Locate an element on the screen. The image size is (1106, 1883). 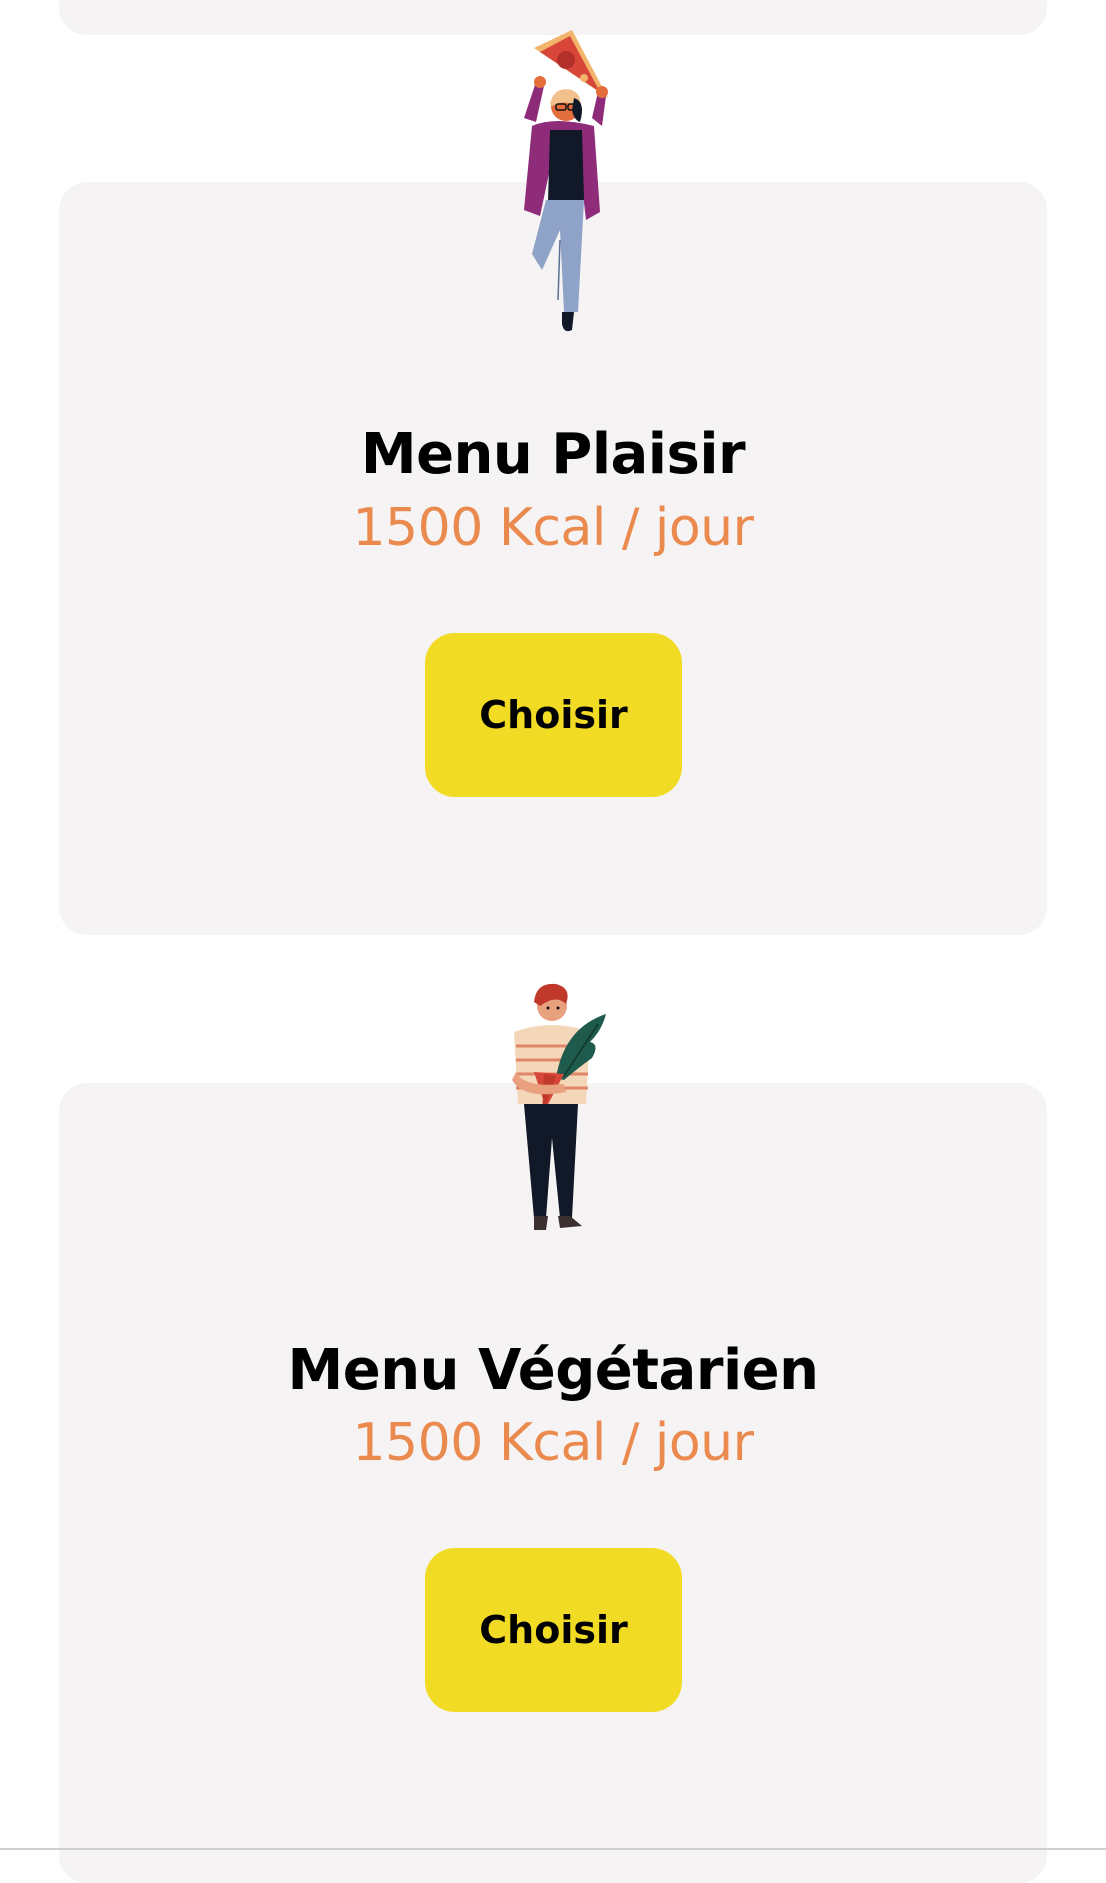
person-holding-vegetables-illustration is located at coordinates (559, 1106).